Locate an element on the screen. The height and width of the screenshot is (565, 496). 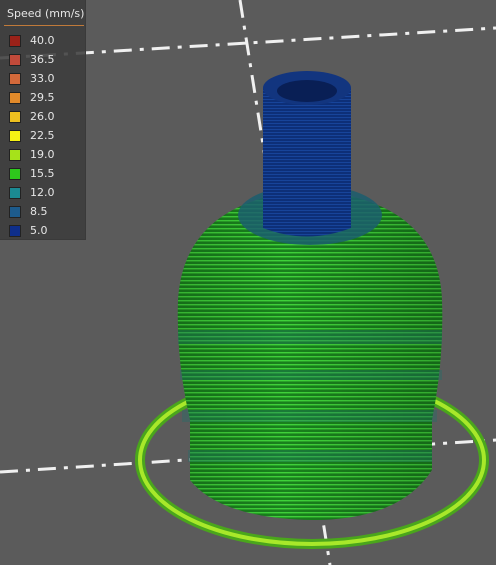
legend-item: 8.5 is located at coordinates (42, 211).